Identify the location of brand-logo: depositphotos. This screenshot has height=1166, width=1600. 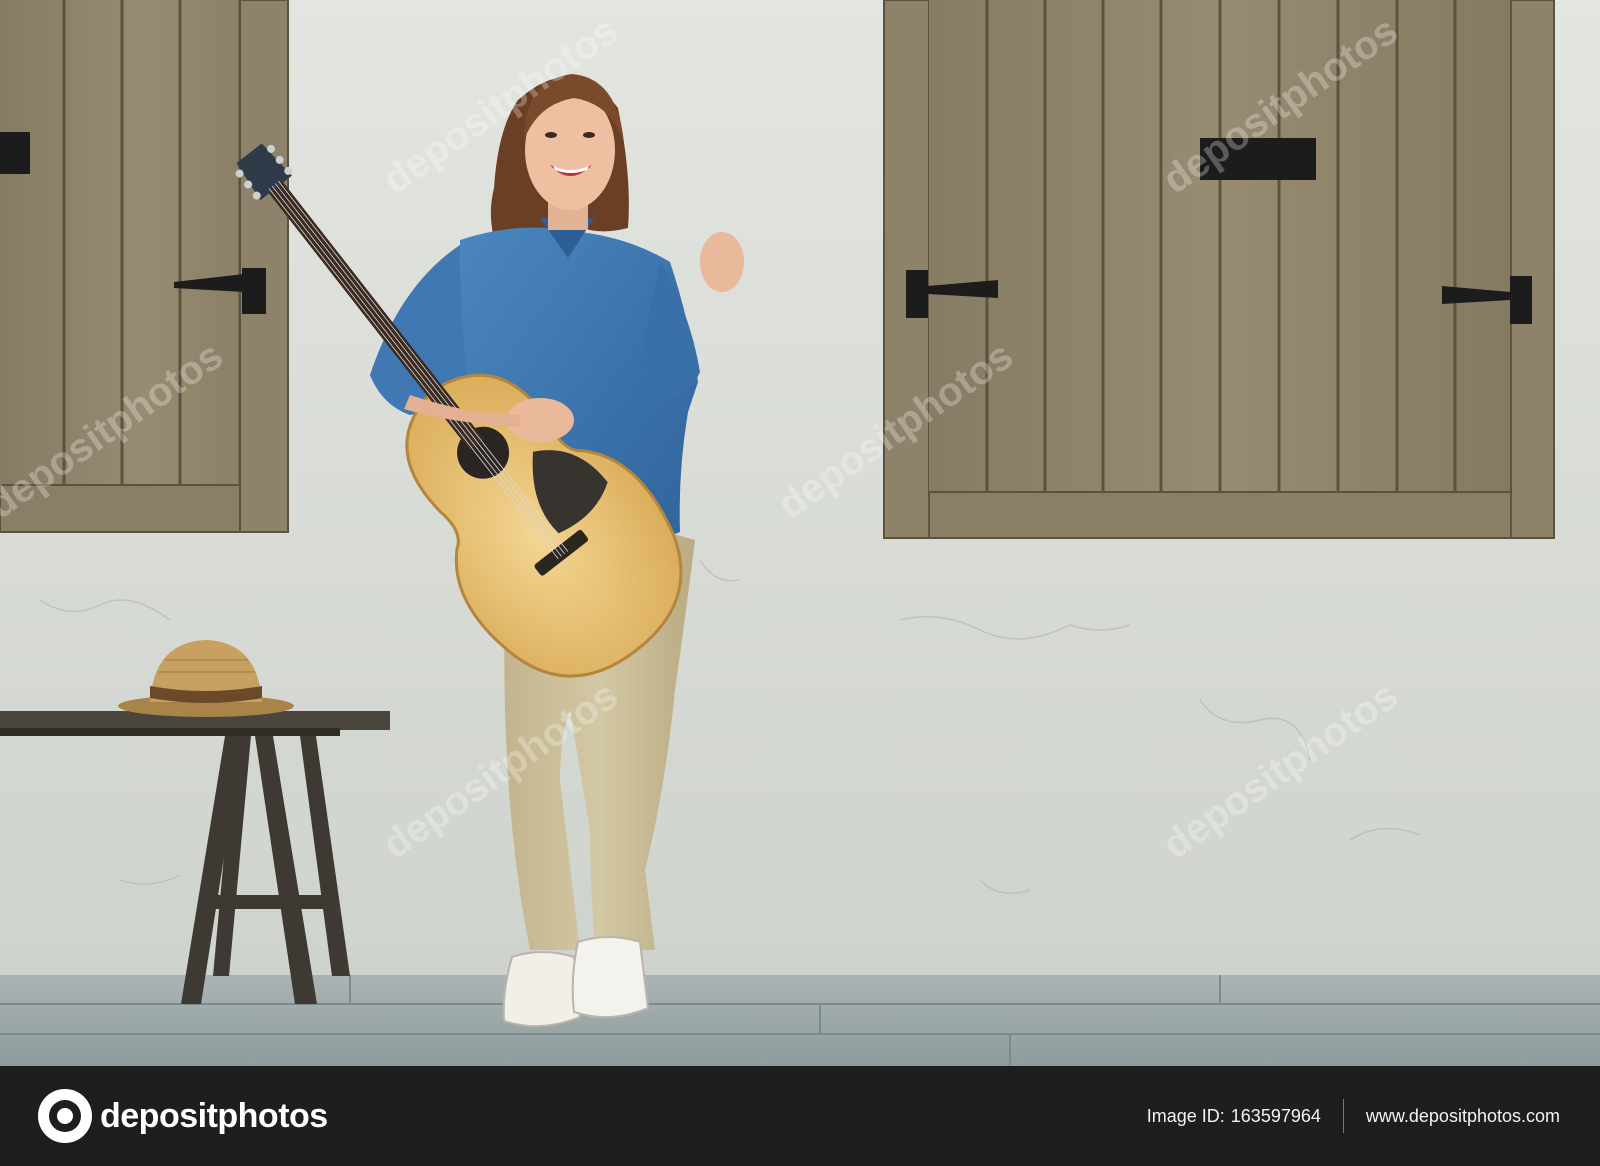
(183, 1116).